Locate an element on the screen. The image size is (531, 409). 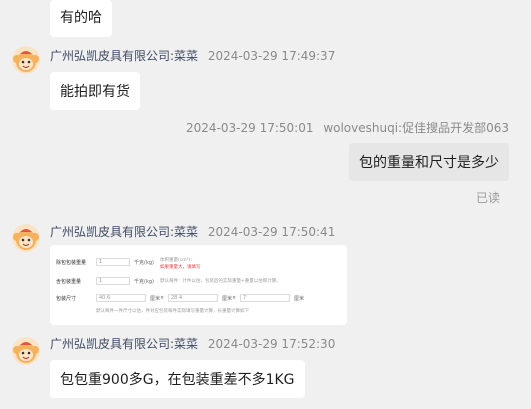
message-bubble: 有的哈 is located at coordinates (81, 18).